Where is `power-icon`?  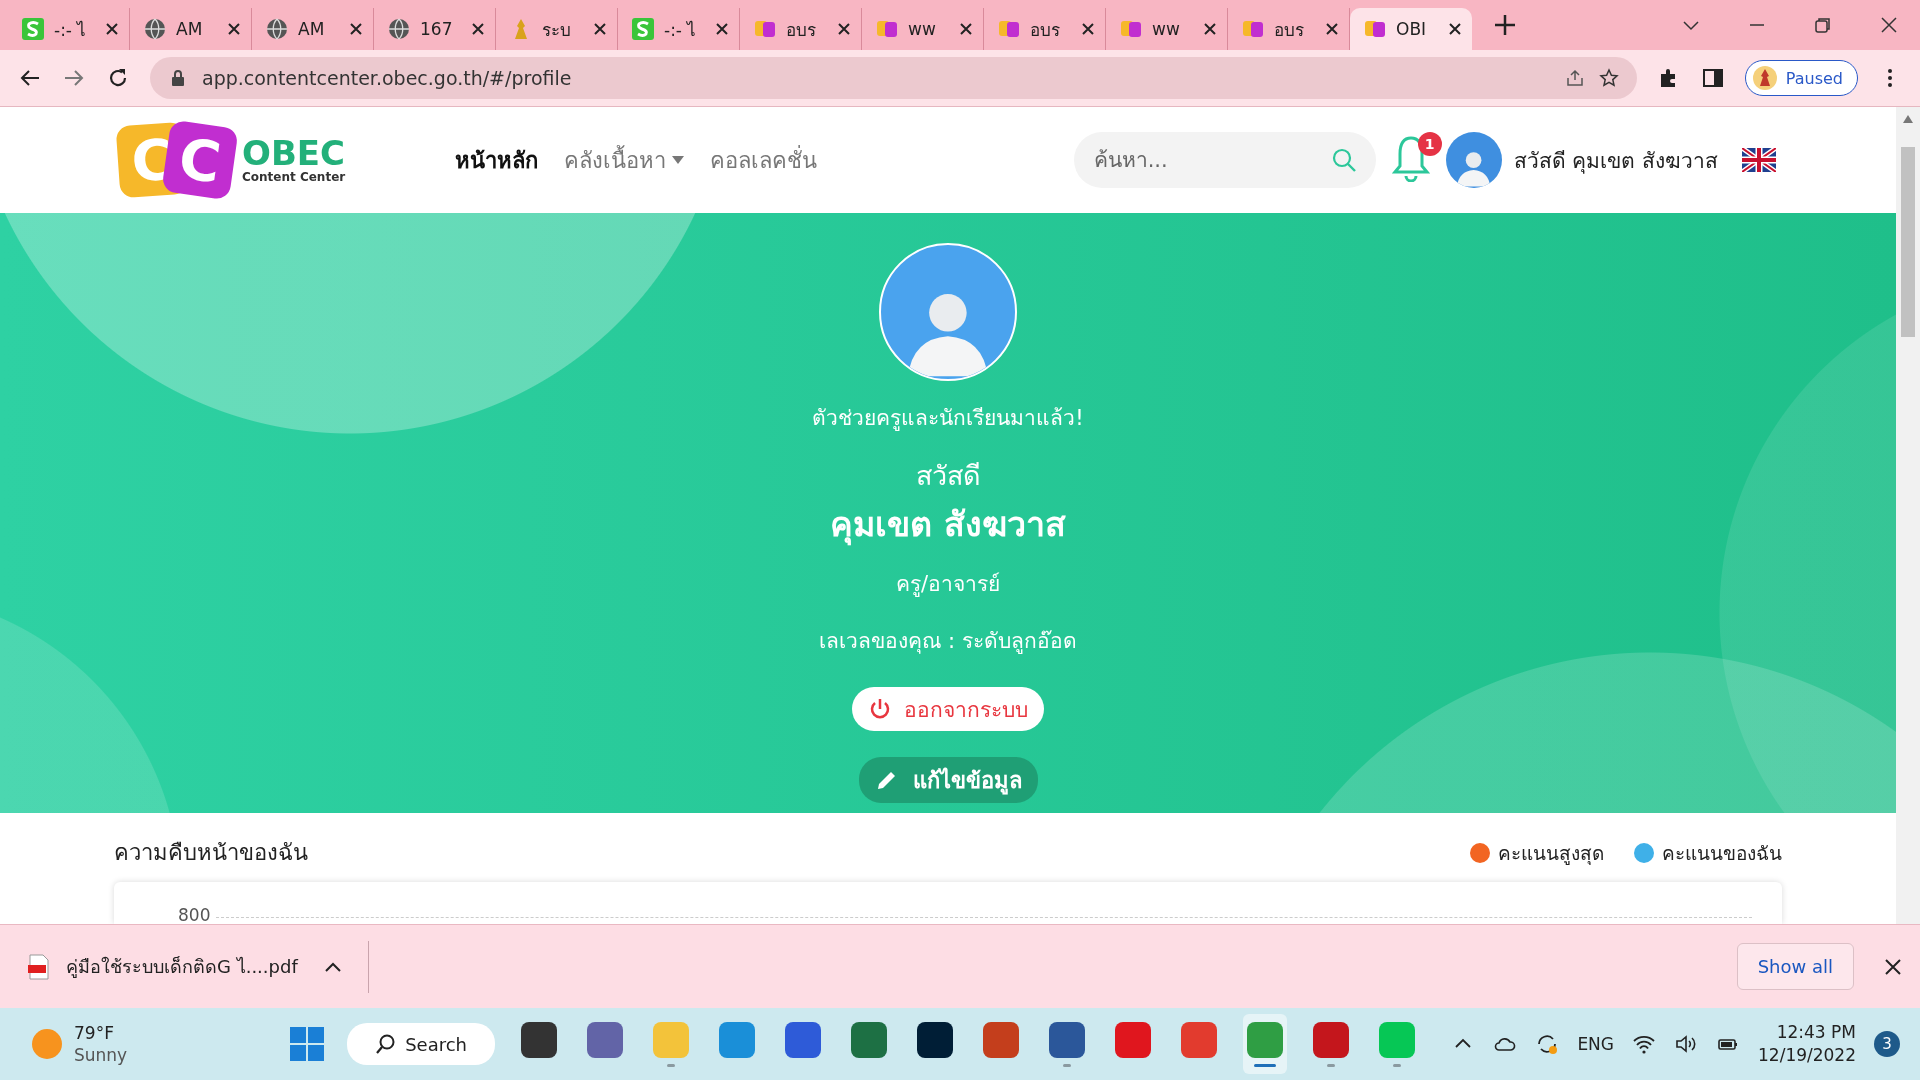
power-icon is located at coordinates (880, 709).